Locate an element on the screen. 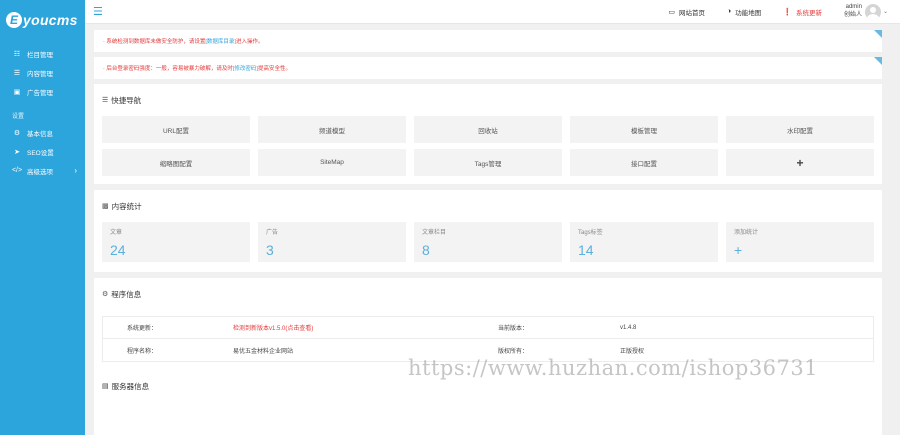 The image size is (900, 435). quick-nav-tags: Tags管理 is located at coordinates (488, 162).